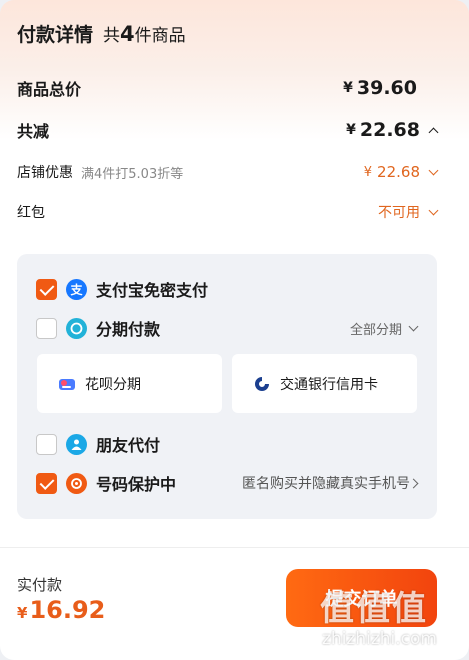 The image size is (469, 660). What do you see at coordinates (76, 483) in the screenshot?
I see `phone-protect-icon` at bounding box center [76, 483].